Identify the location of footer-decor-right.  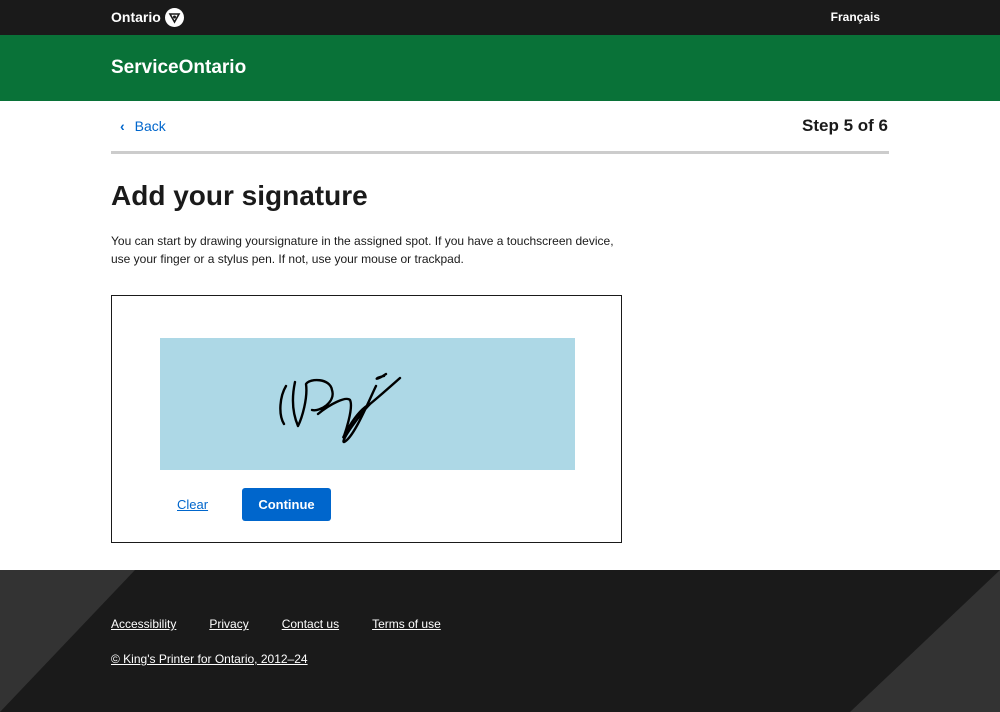
(925, 641).